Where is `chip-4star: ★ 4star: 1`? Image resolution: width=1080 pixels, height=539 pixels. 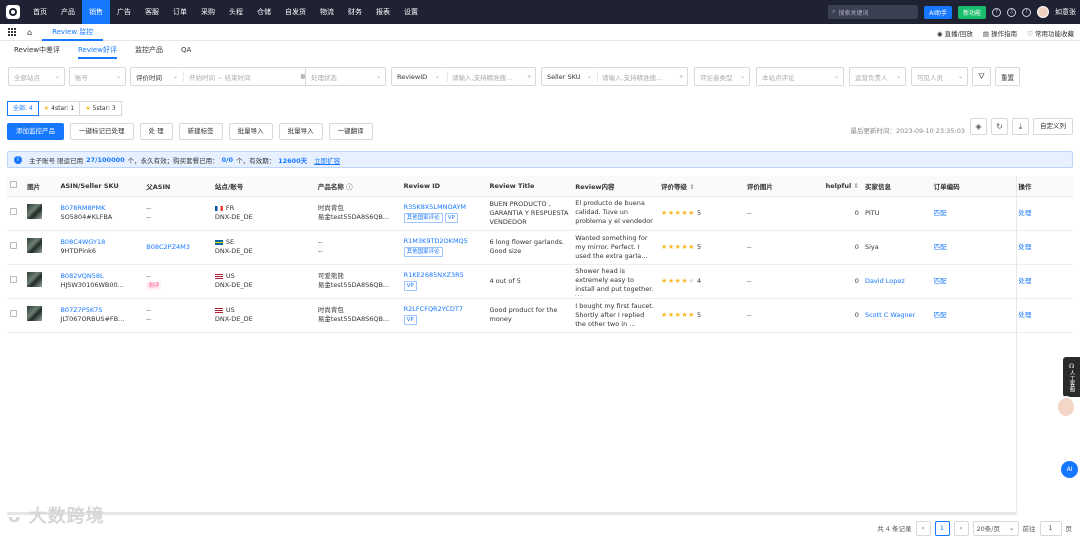
chip-4star: ★ 4star: 1 is located at coordinates (59, 108).